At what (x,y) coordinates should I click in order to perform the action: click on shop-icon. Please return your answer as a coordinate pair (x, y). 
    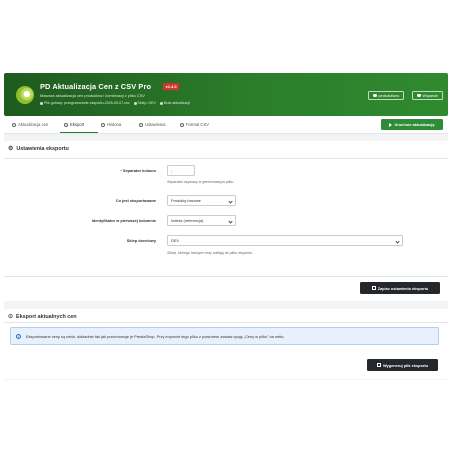
    Looking at the image, I should click on (135, 103).